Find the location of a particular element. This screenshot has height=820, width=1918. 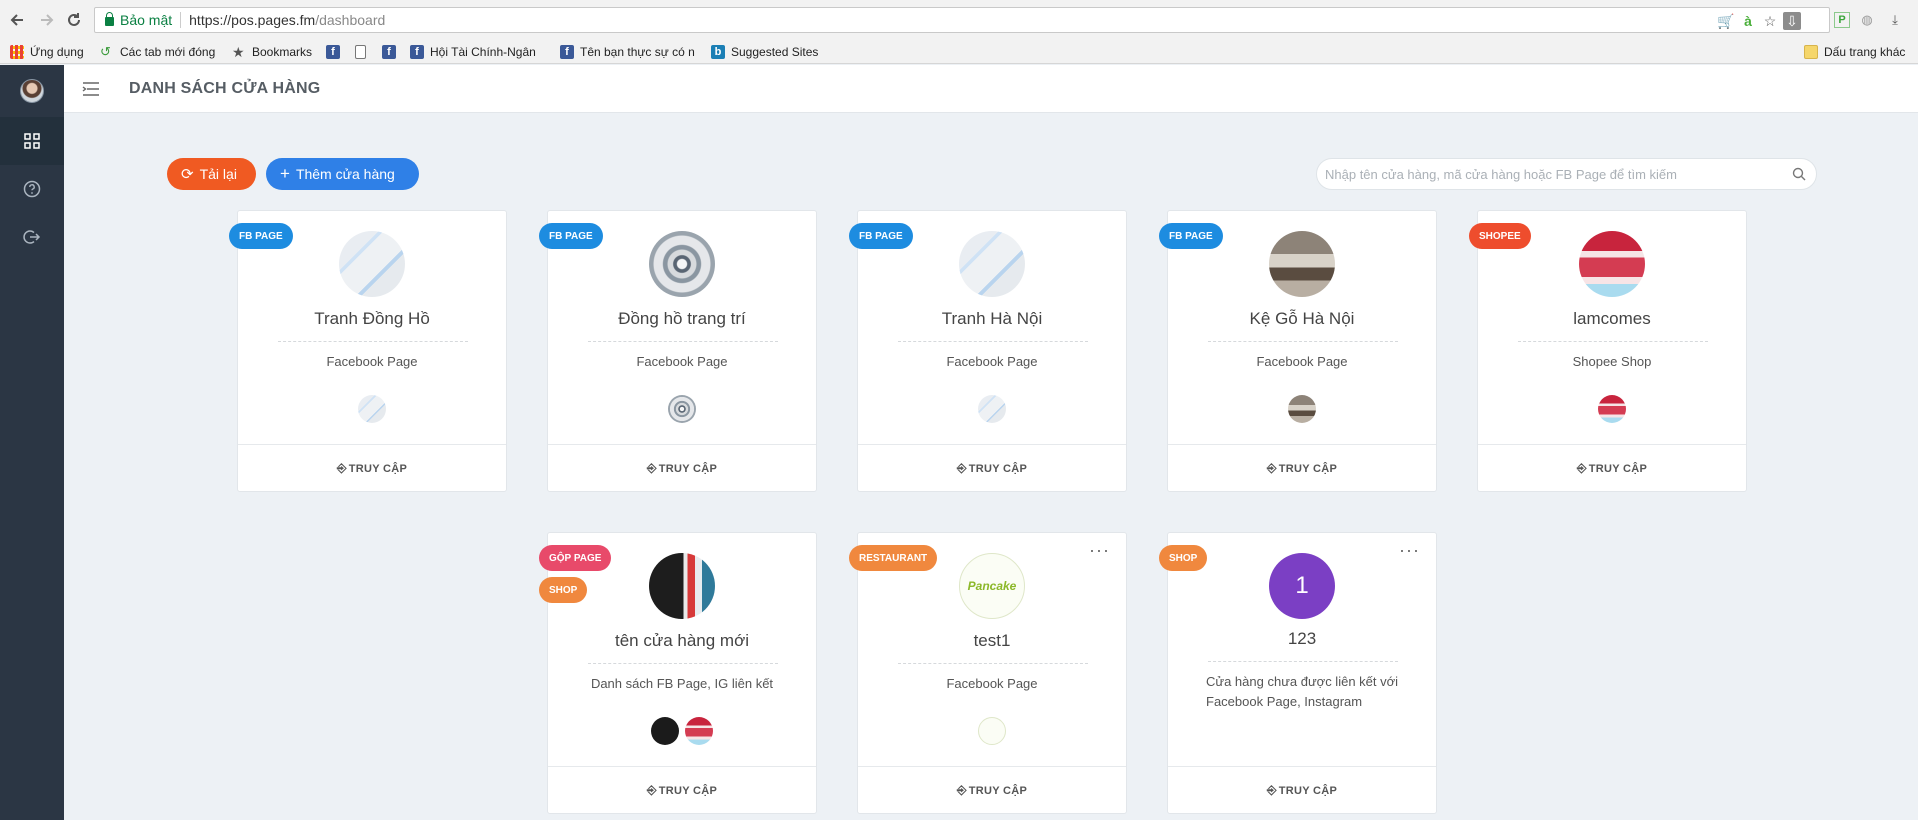

search-input is located at coordinates (1553, 174).